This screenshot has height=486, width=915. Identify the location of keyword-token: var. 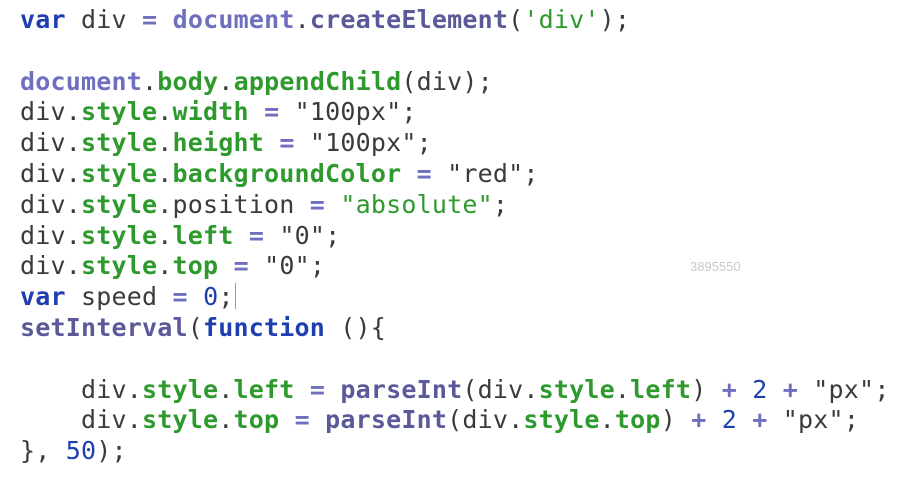
(43, 297).